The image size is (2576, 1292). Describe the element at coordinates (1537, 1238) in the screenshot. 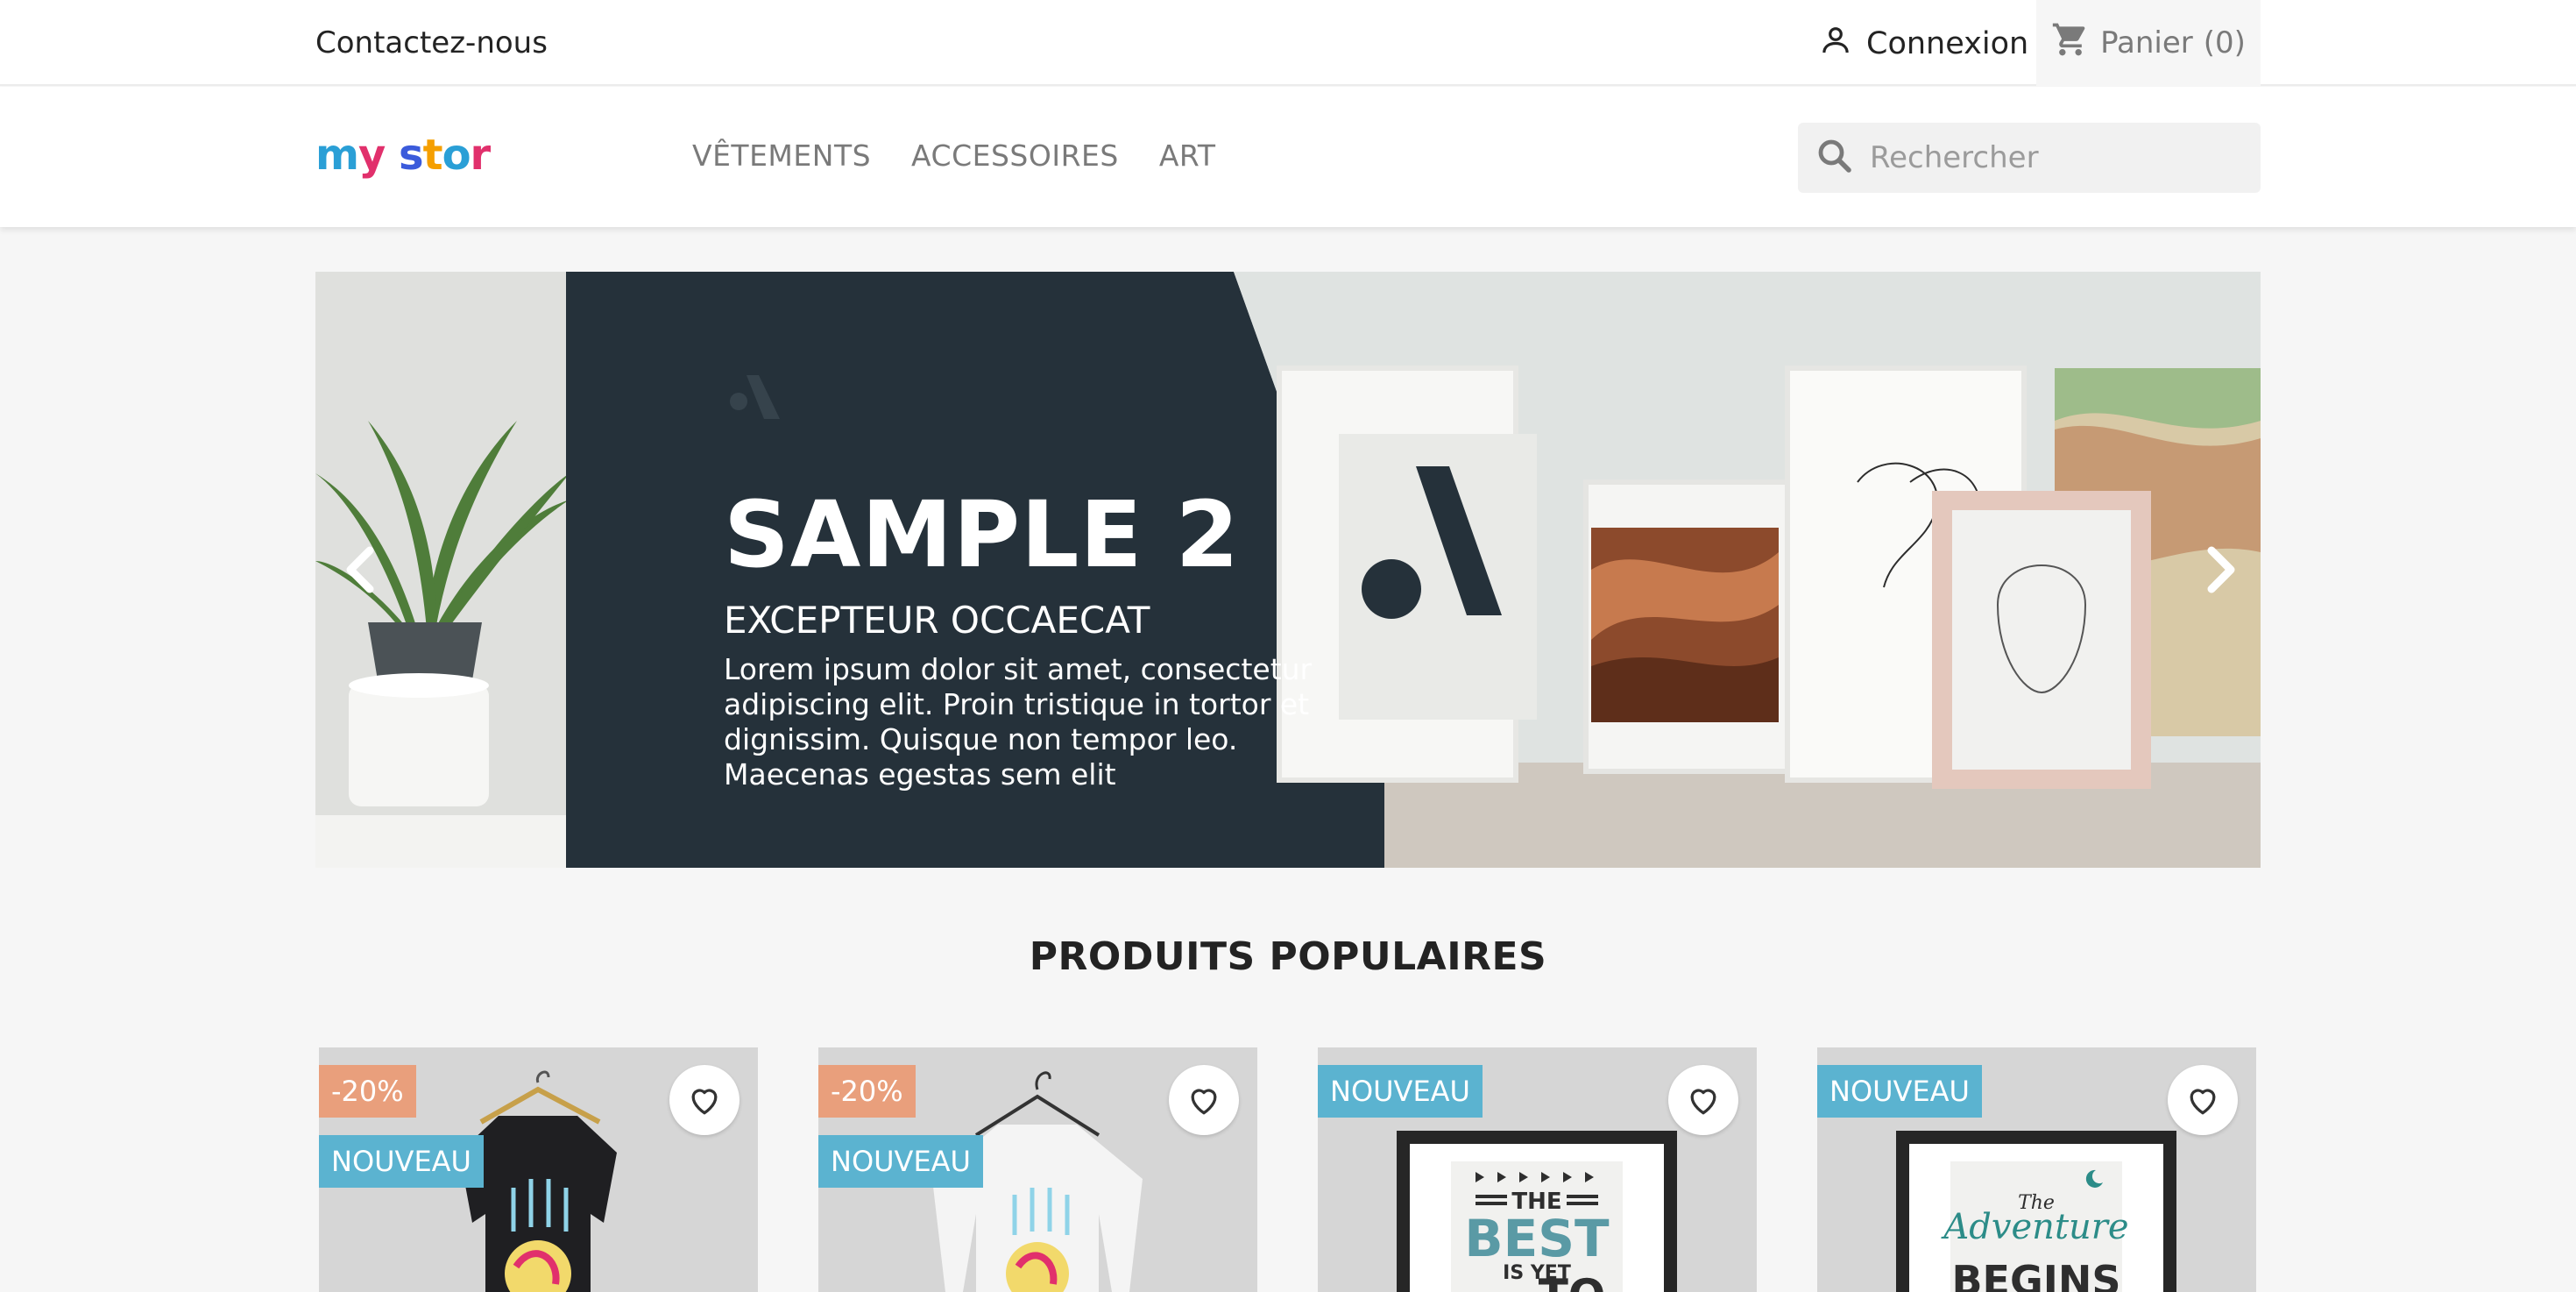

I see `svg-text: BEST` at that location.